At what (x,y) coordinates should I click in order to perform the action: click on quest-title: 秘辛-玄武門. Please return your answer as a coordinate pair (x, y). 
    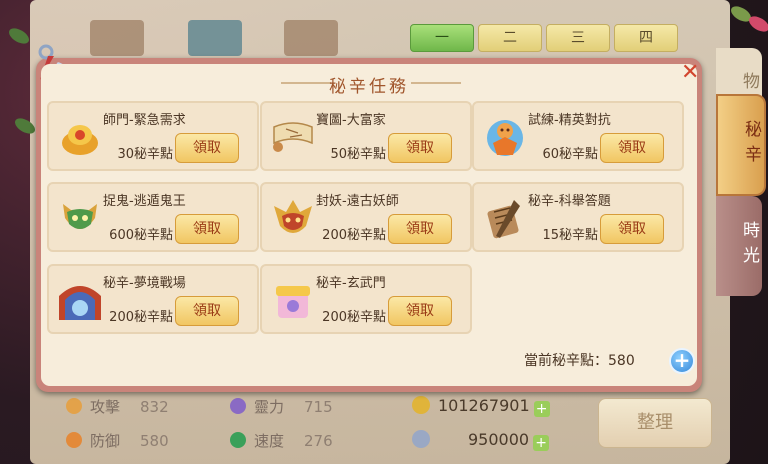
    Looking at the image, I should click on (351, 283).